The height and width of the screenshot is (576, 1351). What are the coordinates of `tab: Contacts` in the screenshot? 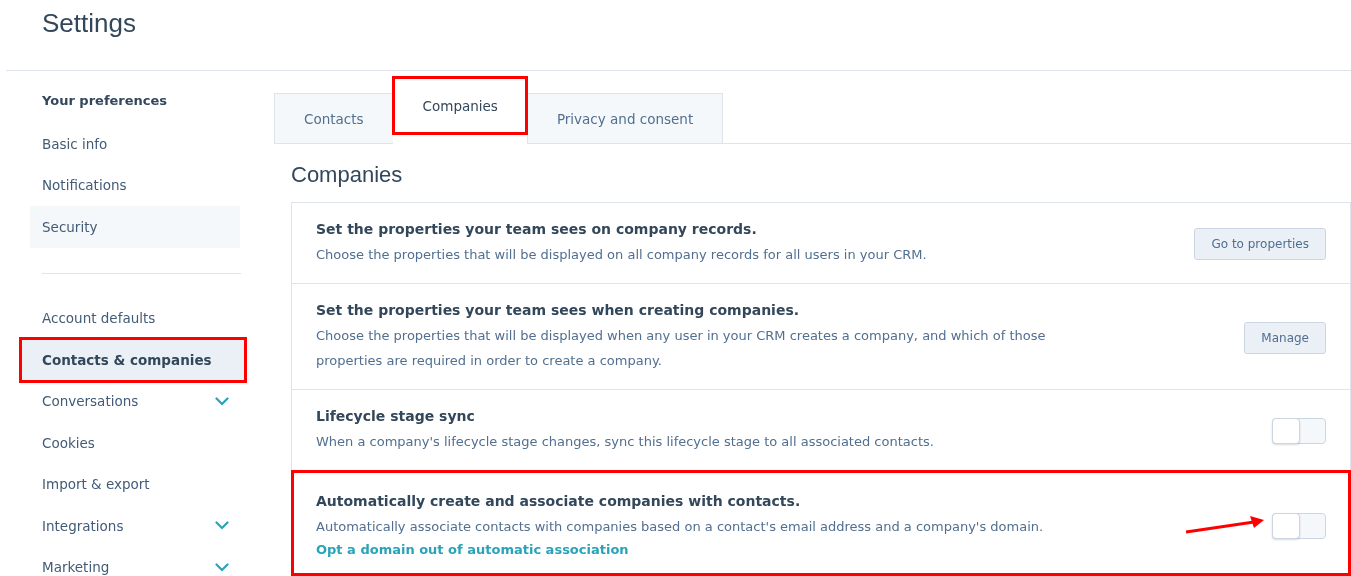 It's located at (333, 118).